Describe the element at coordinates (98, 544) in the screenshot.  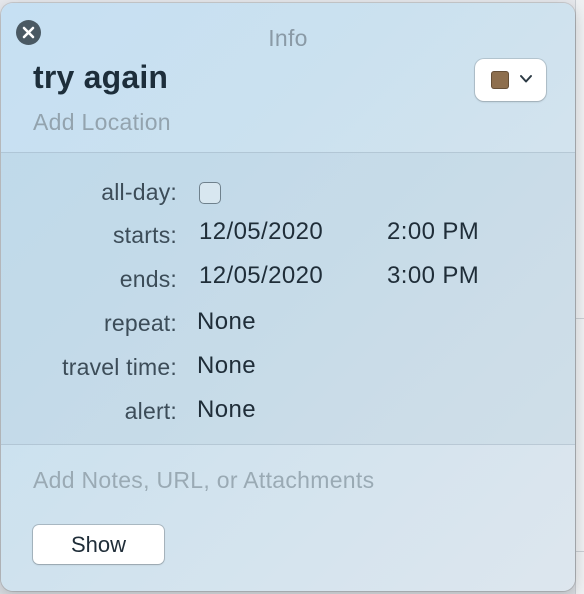
I see `show-button: Show` at that location.